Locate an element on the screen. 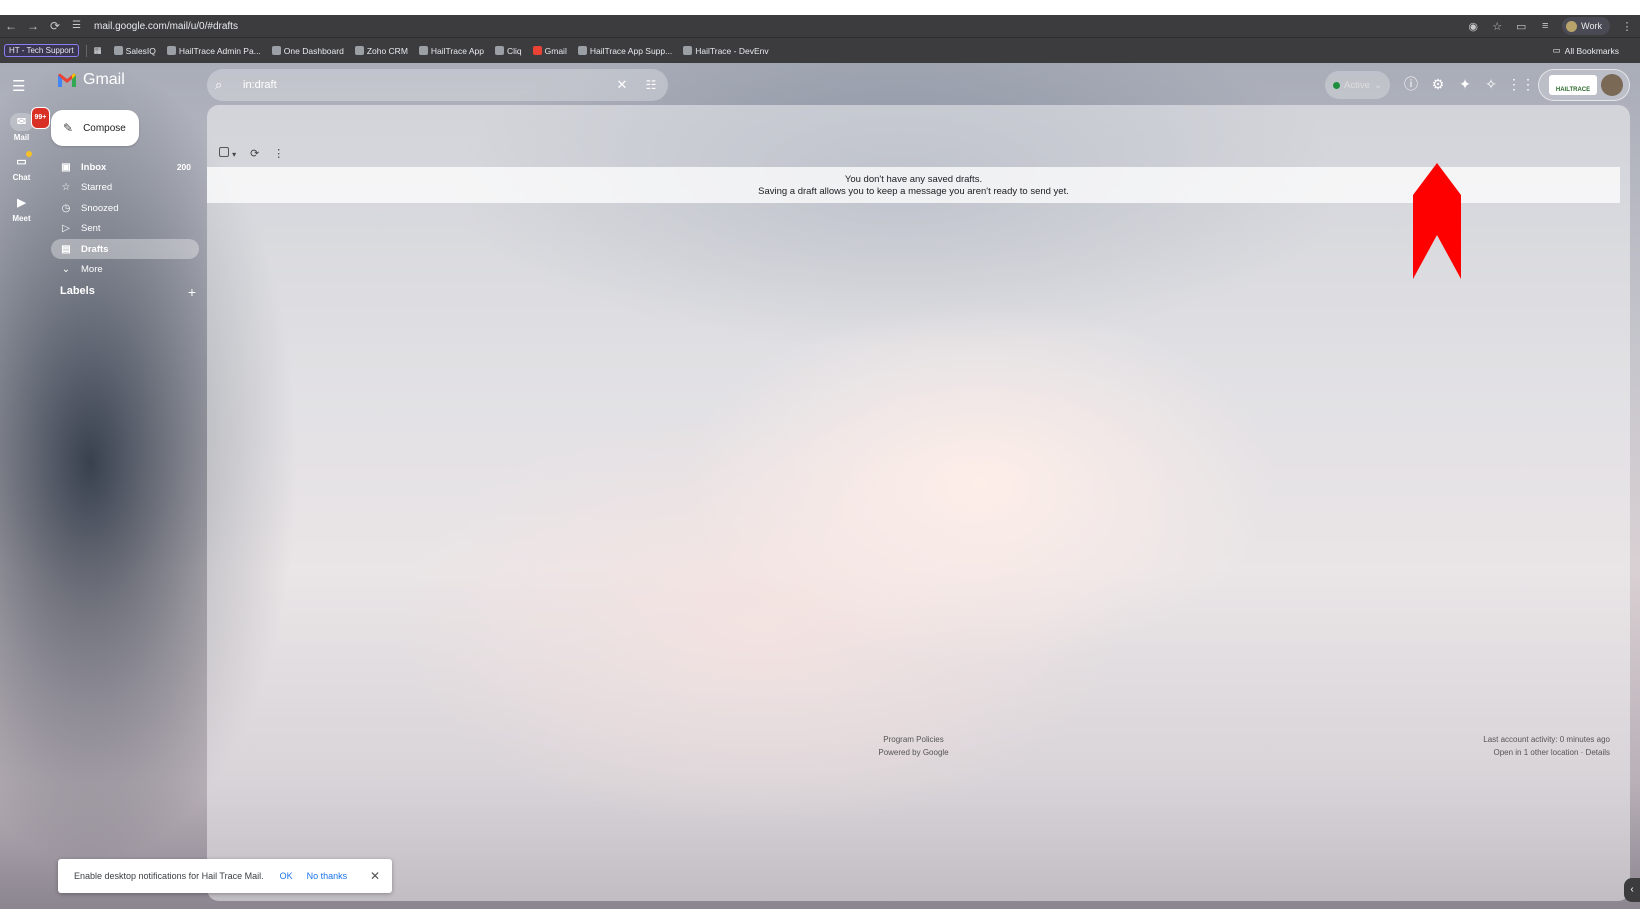  status-label: Active is located at coordinates (1357, 85).